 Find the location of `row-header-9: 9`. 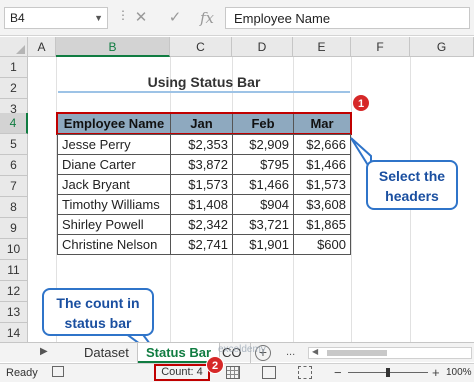

row-header-9: 9 is located at coordinates (14, 228).